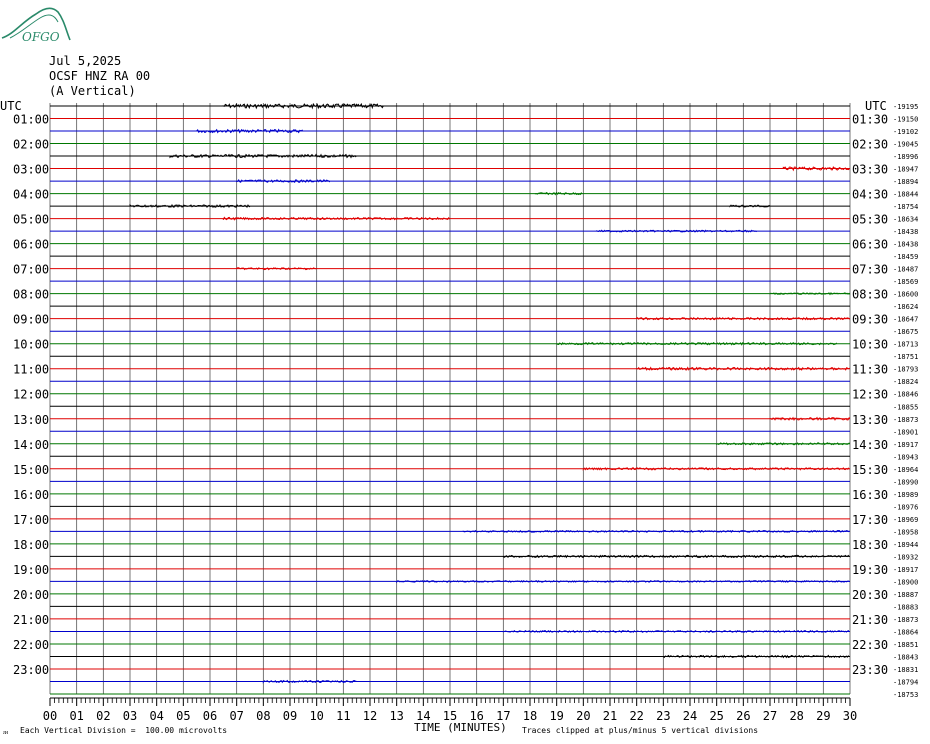 This screenshot has width=930, height=744. I want to click on hour-label-left: 20:00, so click(31, 595).